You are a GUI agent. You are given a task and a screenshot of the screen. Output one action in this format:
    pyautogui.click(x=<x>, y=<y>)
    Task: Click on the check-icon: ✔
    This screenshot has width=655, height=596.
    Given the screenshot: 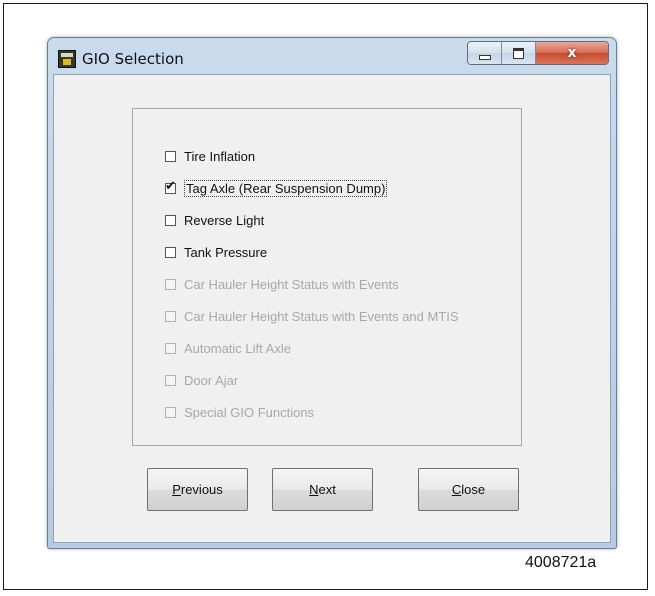 What is the action you would take?
    pyautogui.click(x=170, y=186)
    